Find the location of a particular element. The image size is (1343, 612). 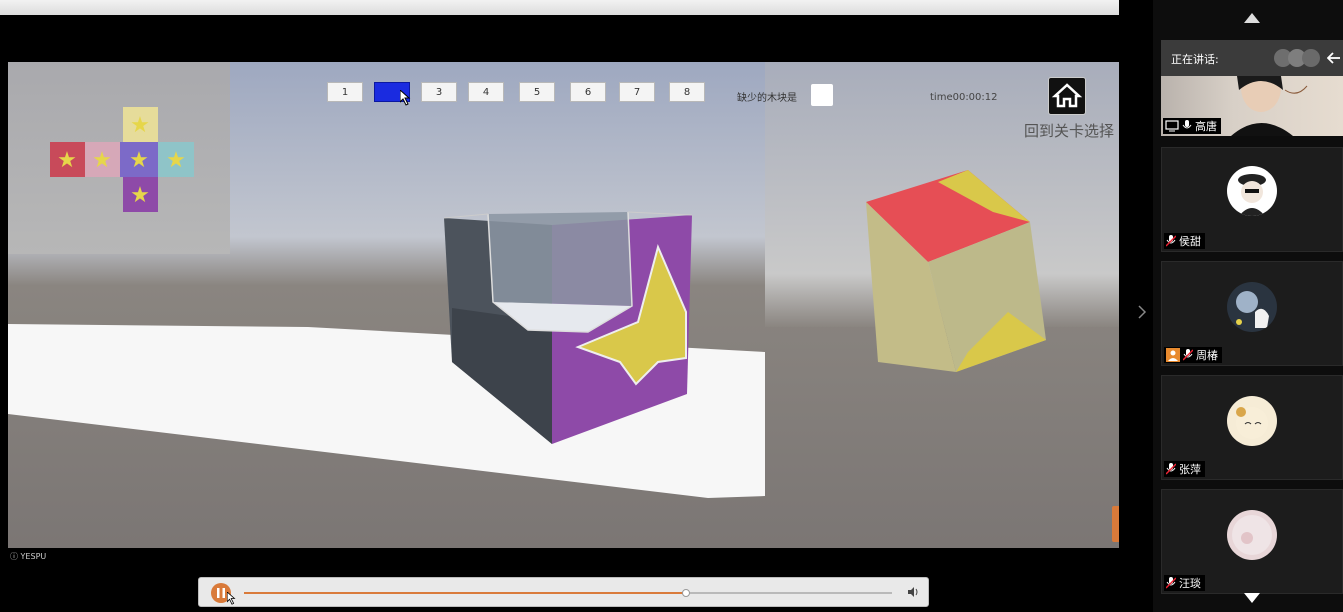

missing-block-slot is located at coordinates (560, 259).